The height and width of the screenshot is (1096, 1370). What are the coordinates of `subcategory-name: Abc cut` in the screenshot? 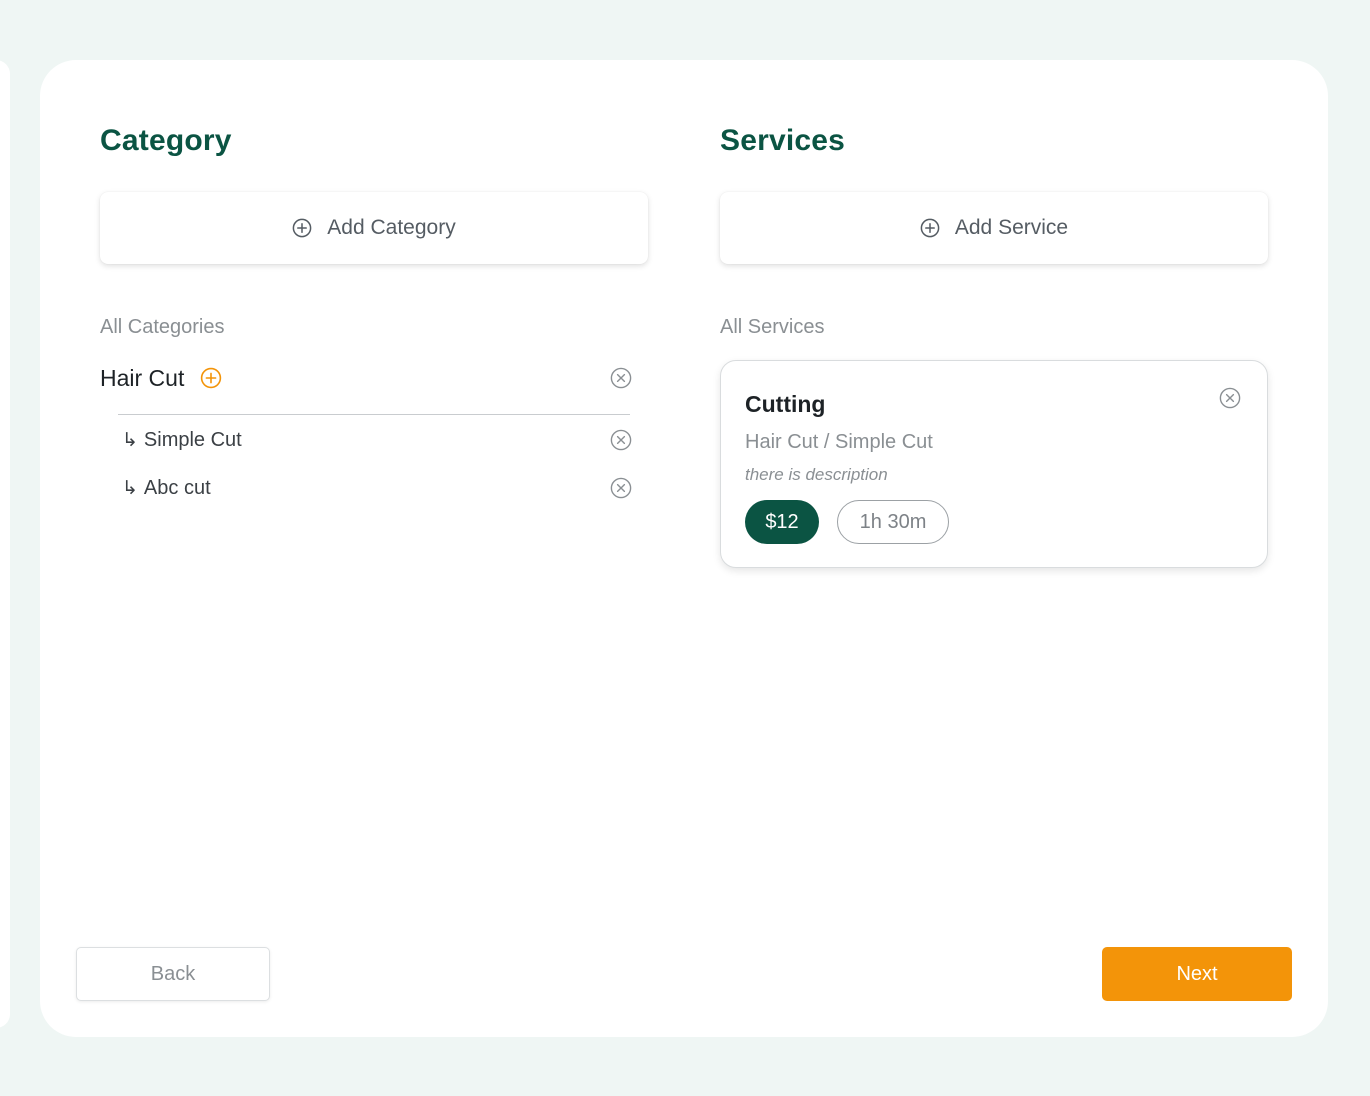 It's located at (177, 487).